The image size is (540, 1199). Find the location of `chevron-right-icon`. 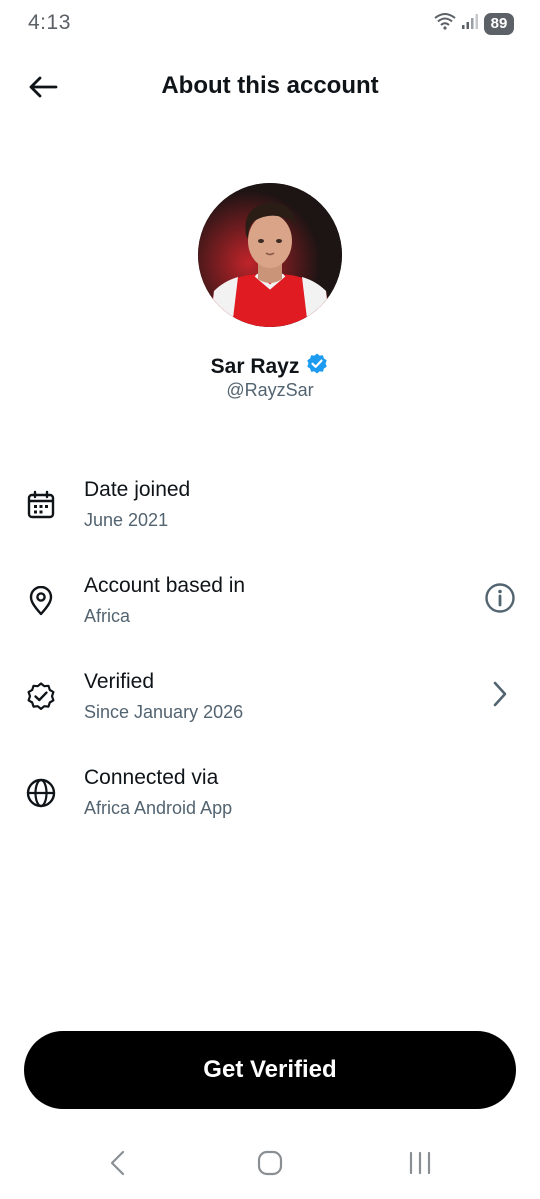

chevron-right-icon is located at coordinates (500, 696).